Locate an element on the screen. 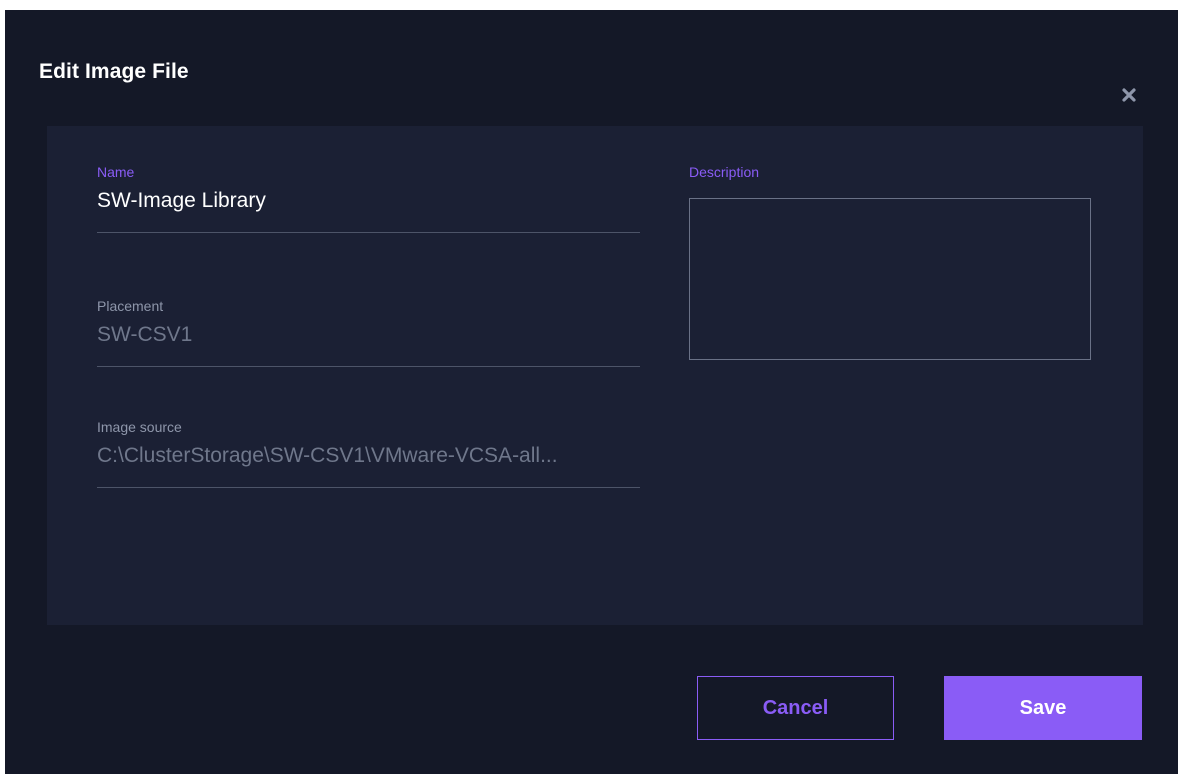  description-label: Description is located at coordinates (724, 172).